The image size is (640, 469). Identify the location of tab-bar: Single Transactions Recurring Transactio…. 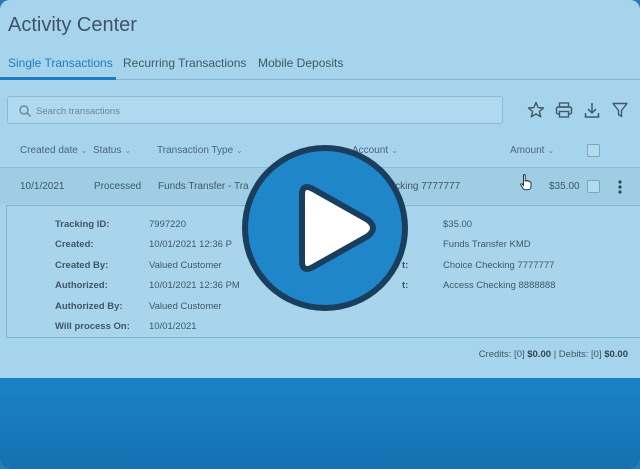
(320, 64).